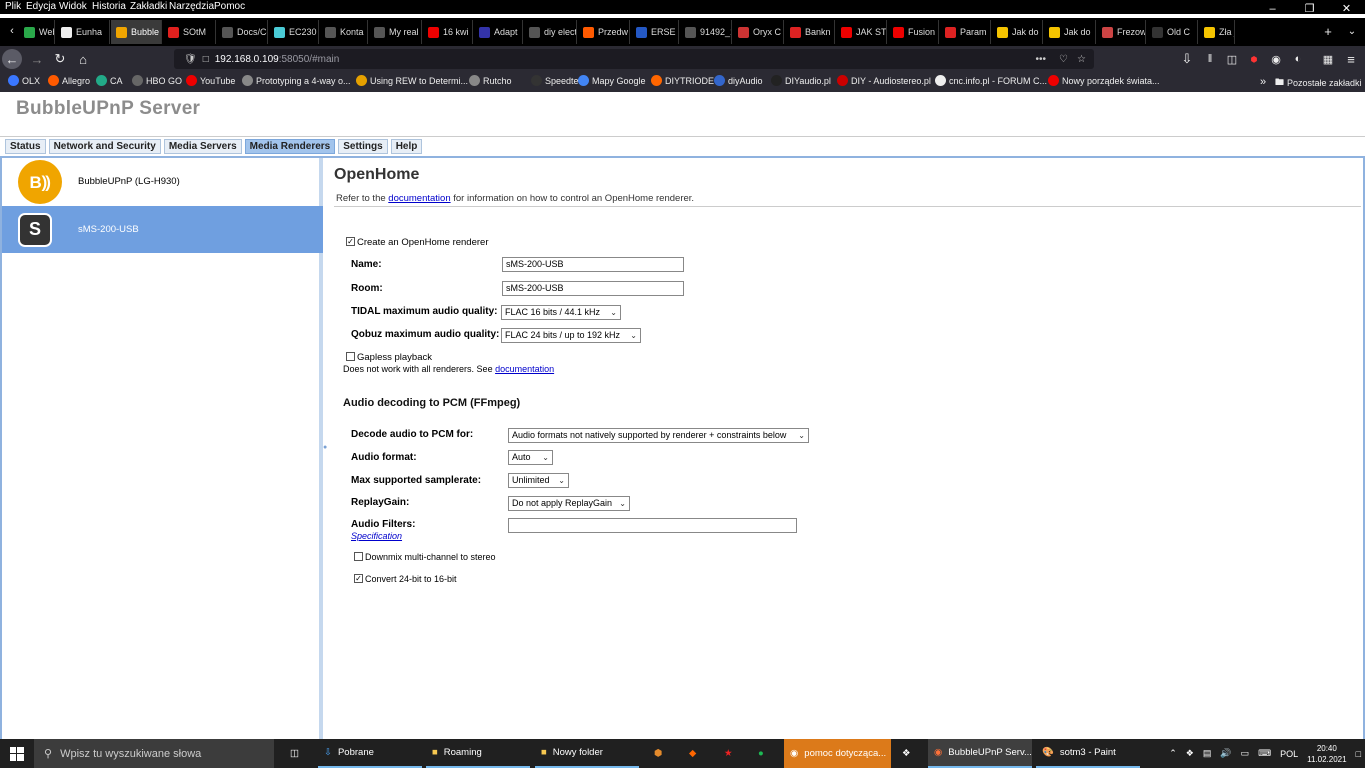 This screenshot has height=768, width=1365. What do you see at coordinates (202, 146) in the screenshot?
I see `tab-media-servers: Media Servers` at bounding box center [202, 146].